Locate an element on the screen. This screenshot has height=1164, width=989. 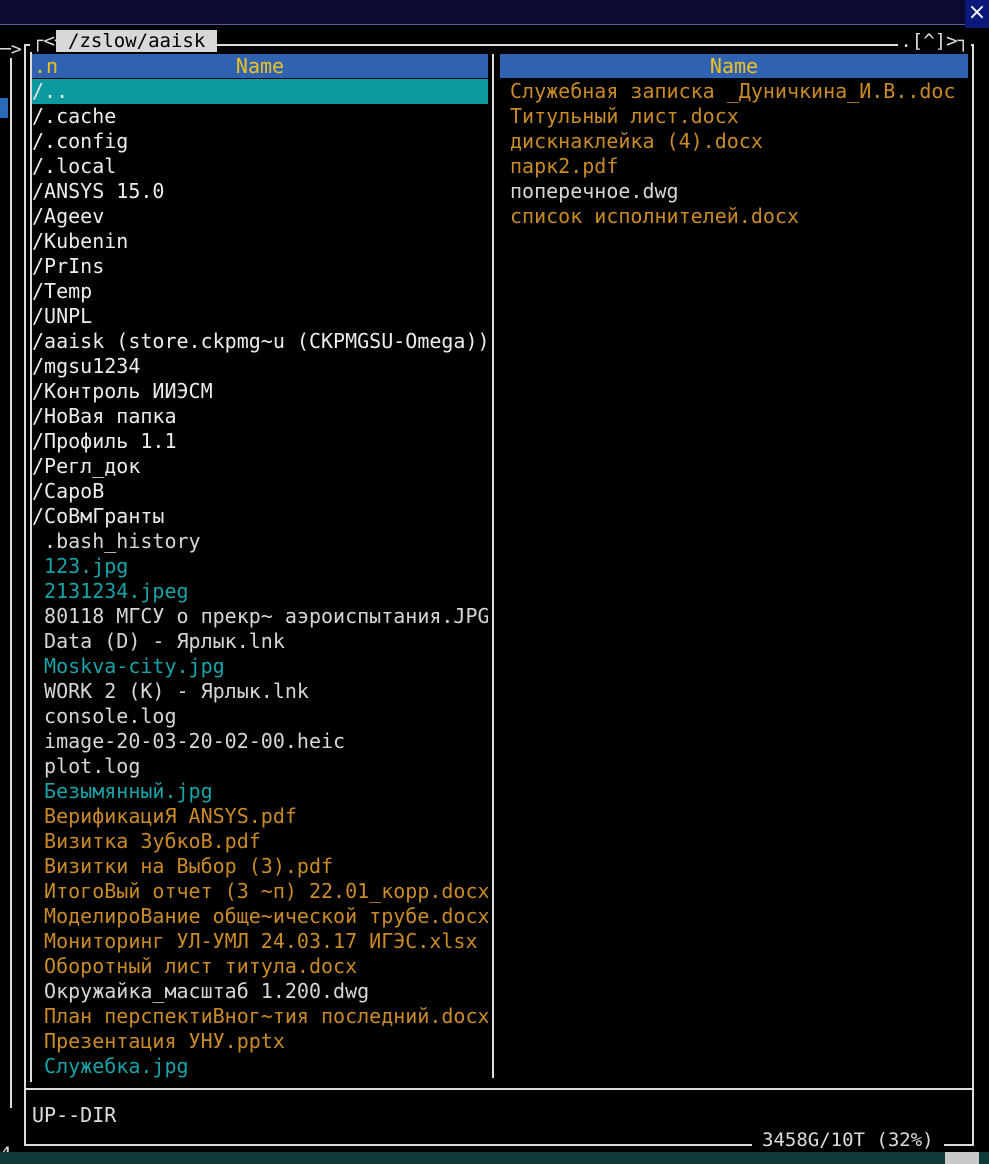
directory-entry: /НоВая папка is located at coordinates (260, 416).